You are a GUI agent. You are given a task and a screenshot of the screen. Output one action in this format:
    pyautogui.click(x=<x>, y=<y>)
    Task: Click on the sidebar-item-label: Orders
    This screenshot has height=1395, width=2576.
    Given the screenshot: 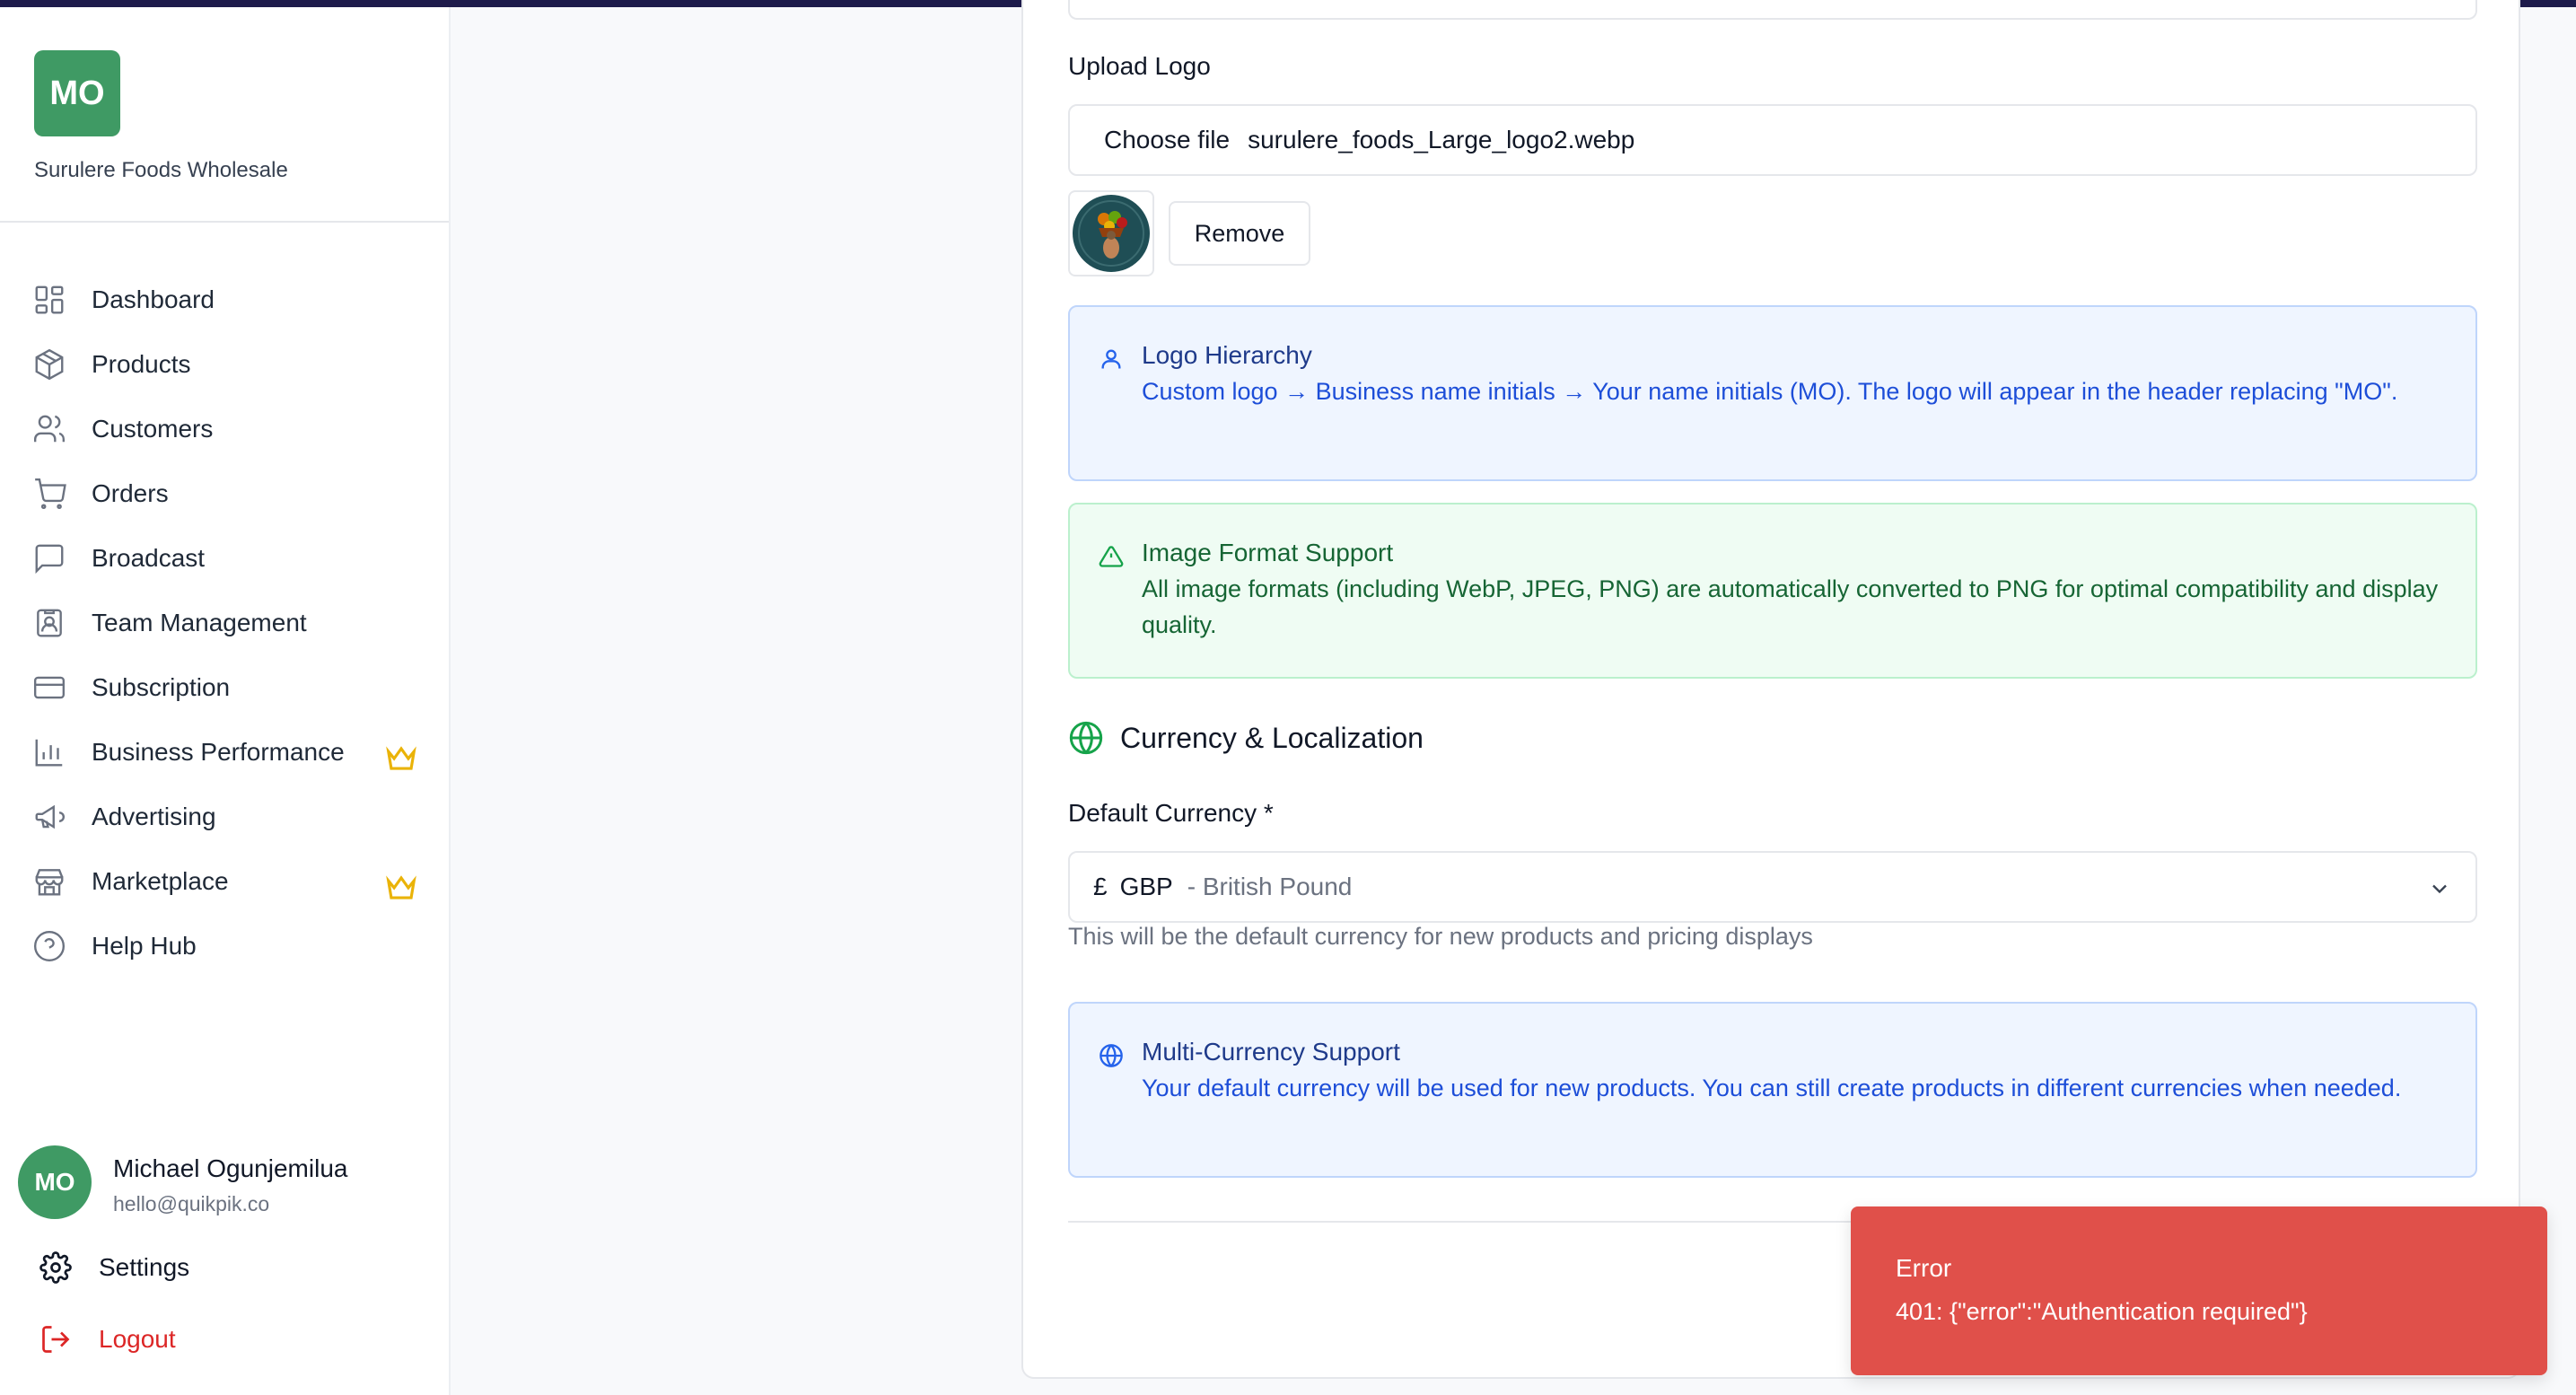 What is the action you would take?
    pyautogui.click(x=130, y=493)
    